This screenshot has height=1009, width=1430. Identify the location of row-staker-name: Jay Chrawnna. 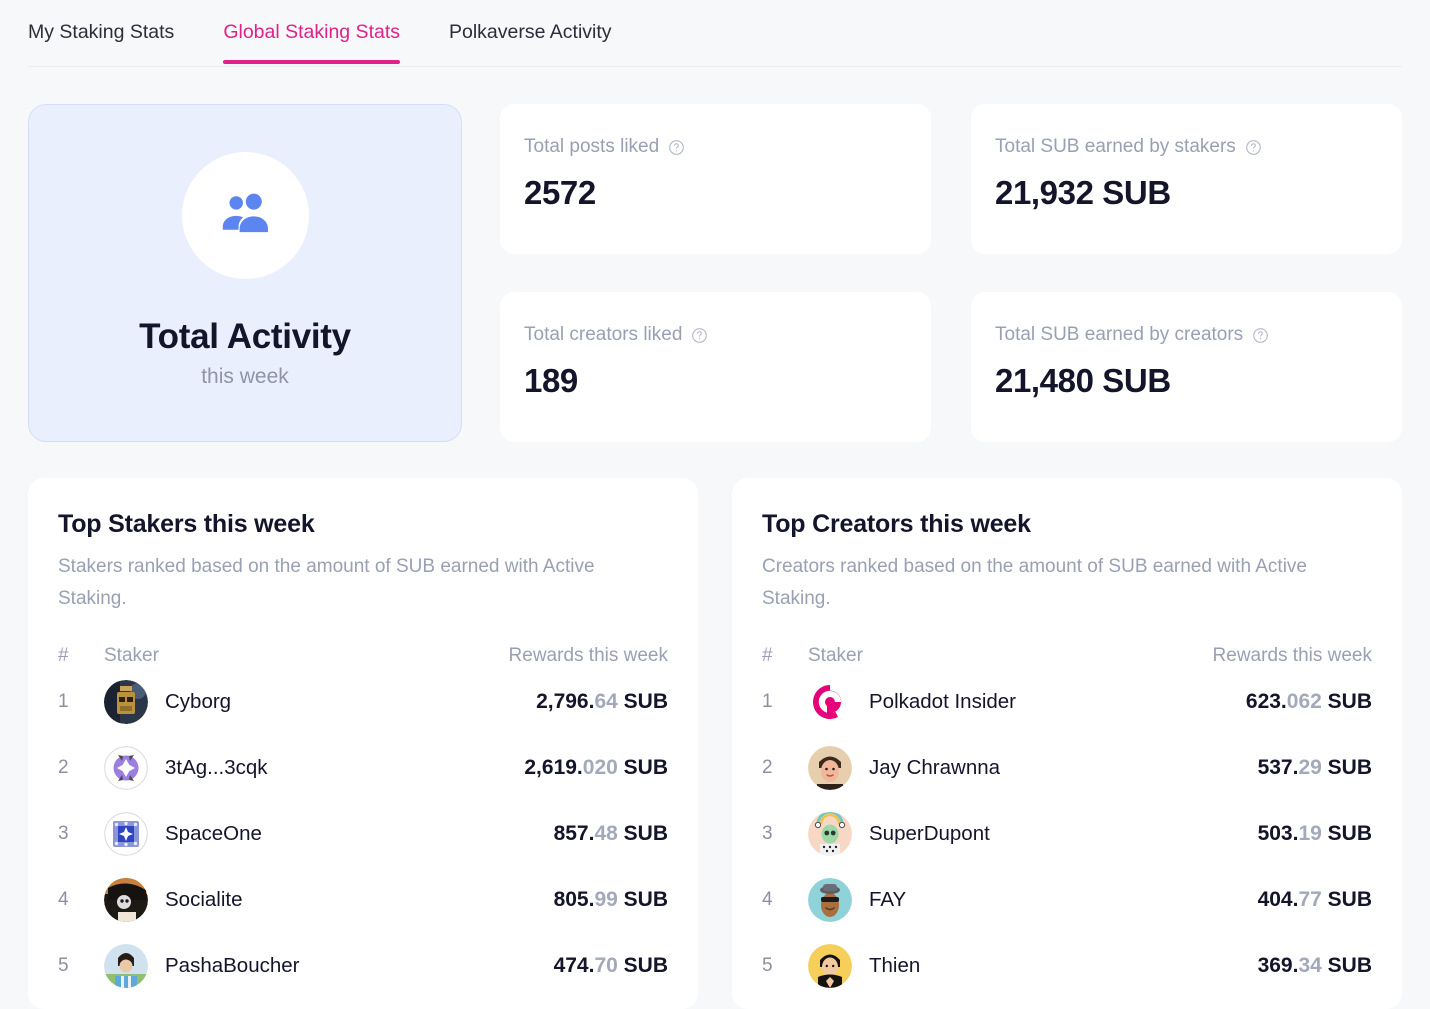
(935, 767).